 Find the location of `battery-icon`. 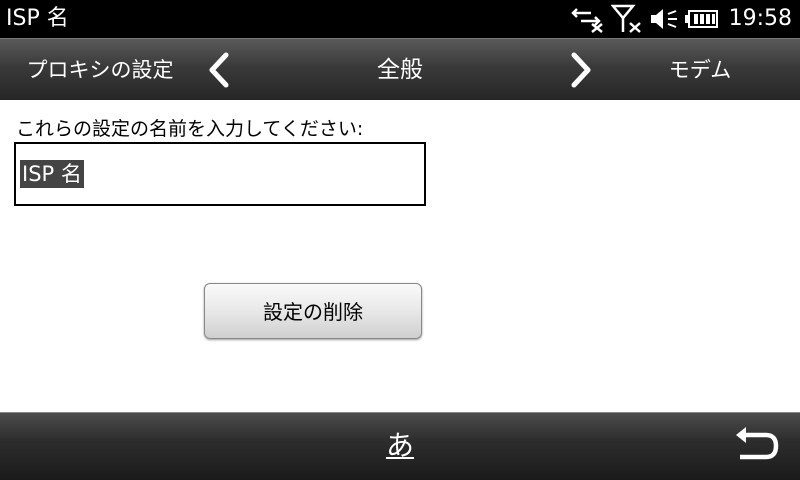

battery-icon is located at coordinates (701, 19).